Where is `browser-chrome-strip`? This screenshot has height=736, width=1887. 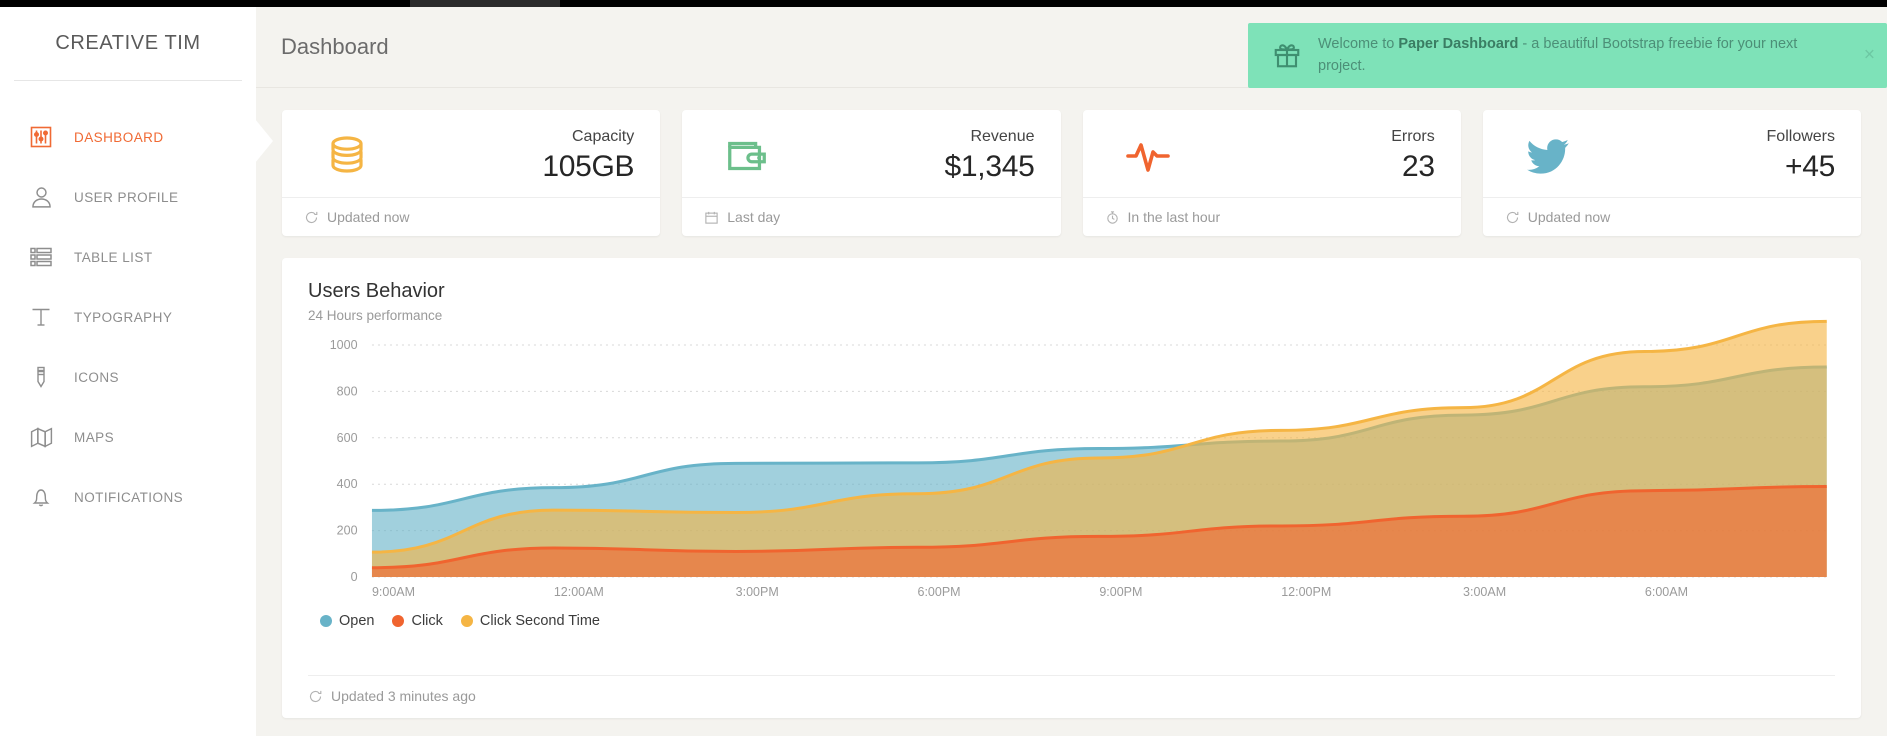 browser-chrome-strip is located at coordinates (943, 3).